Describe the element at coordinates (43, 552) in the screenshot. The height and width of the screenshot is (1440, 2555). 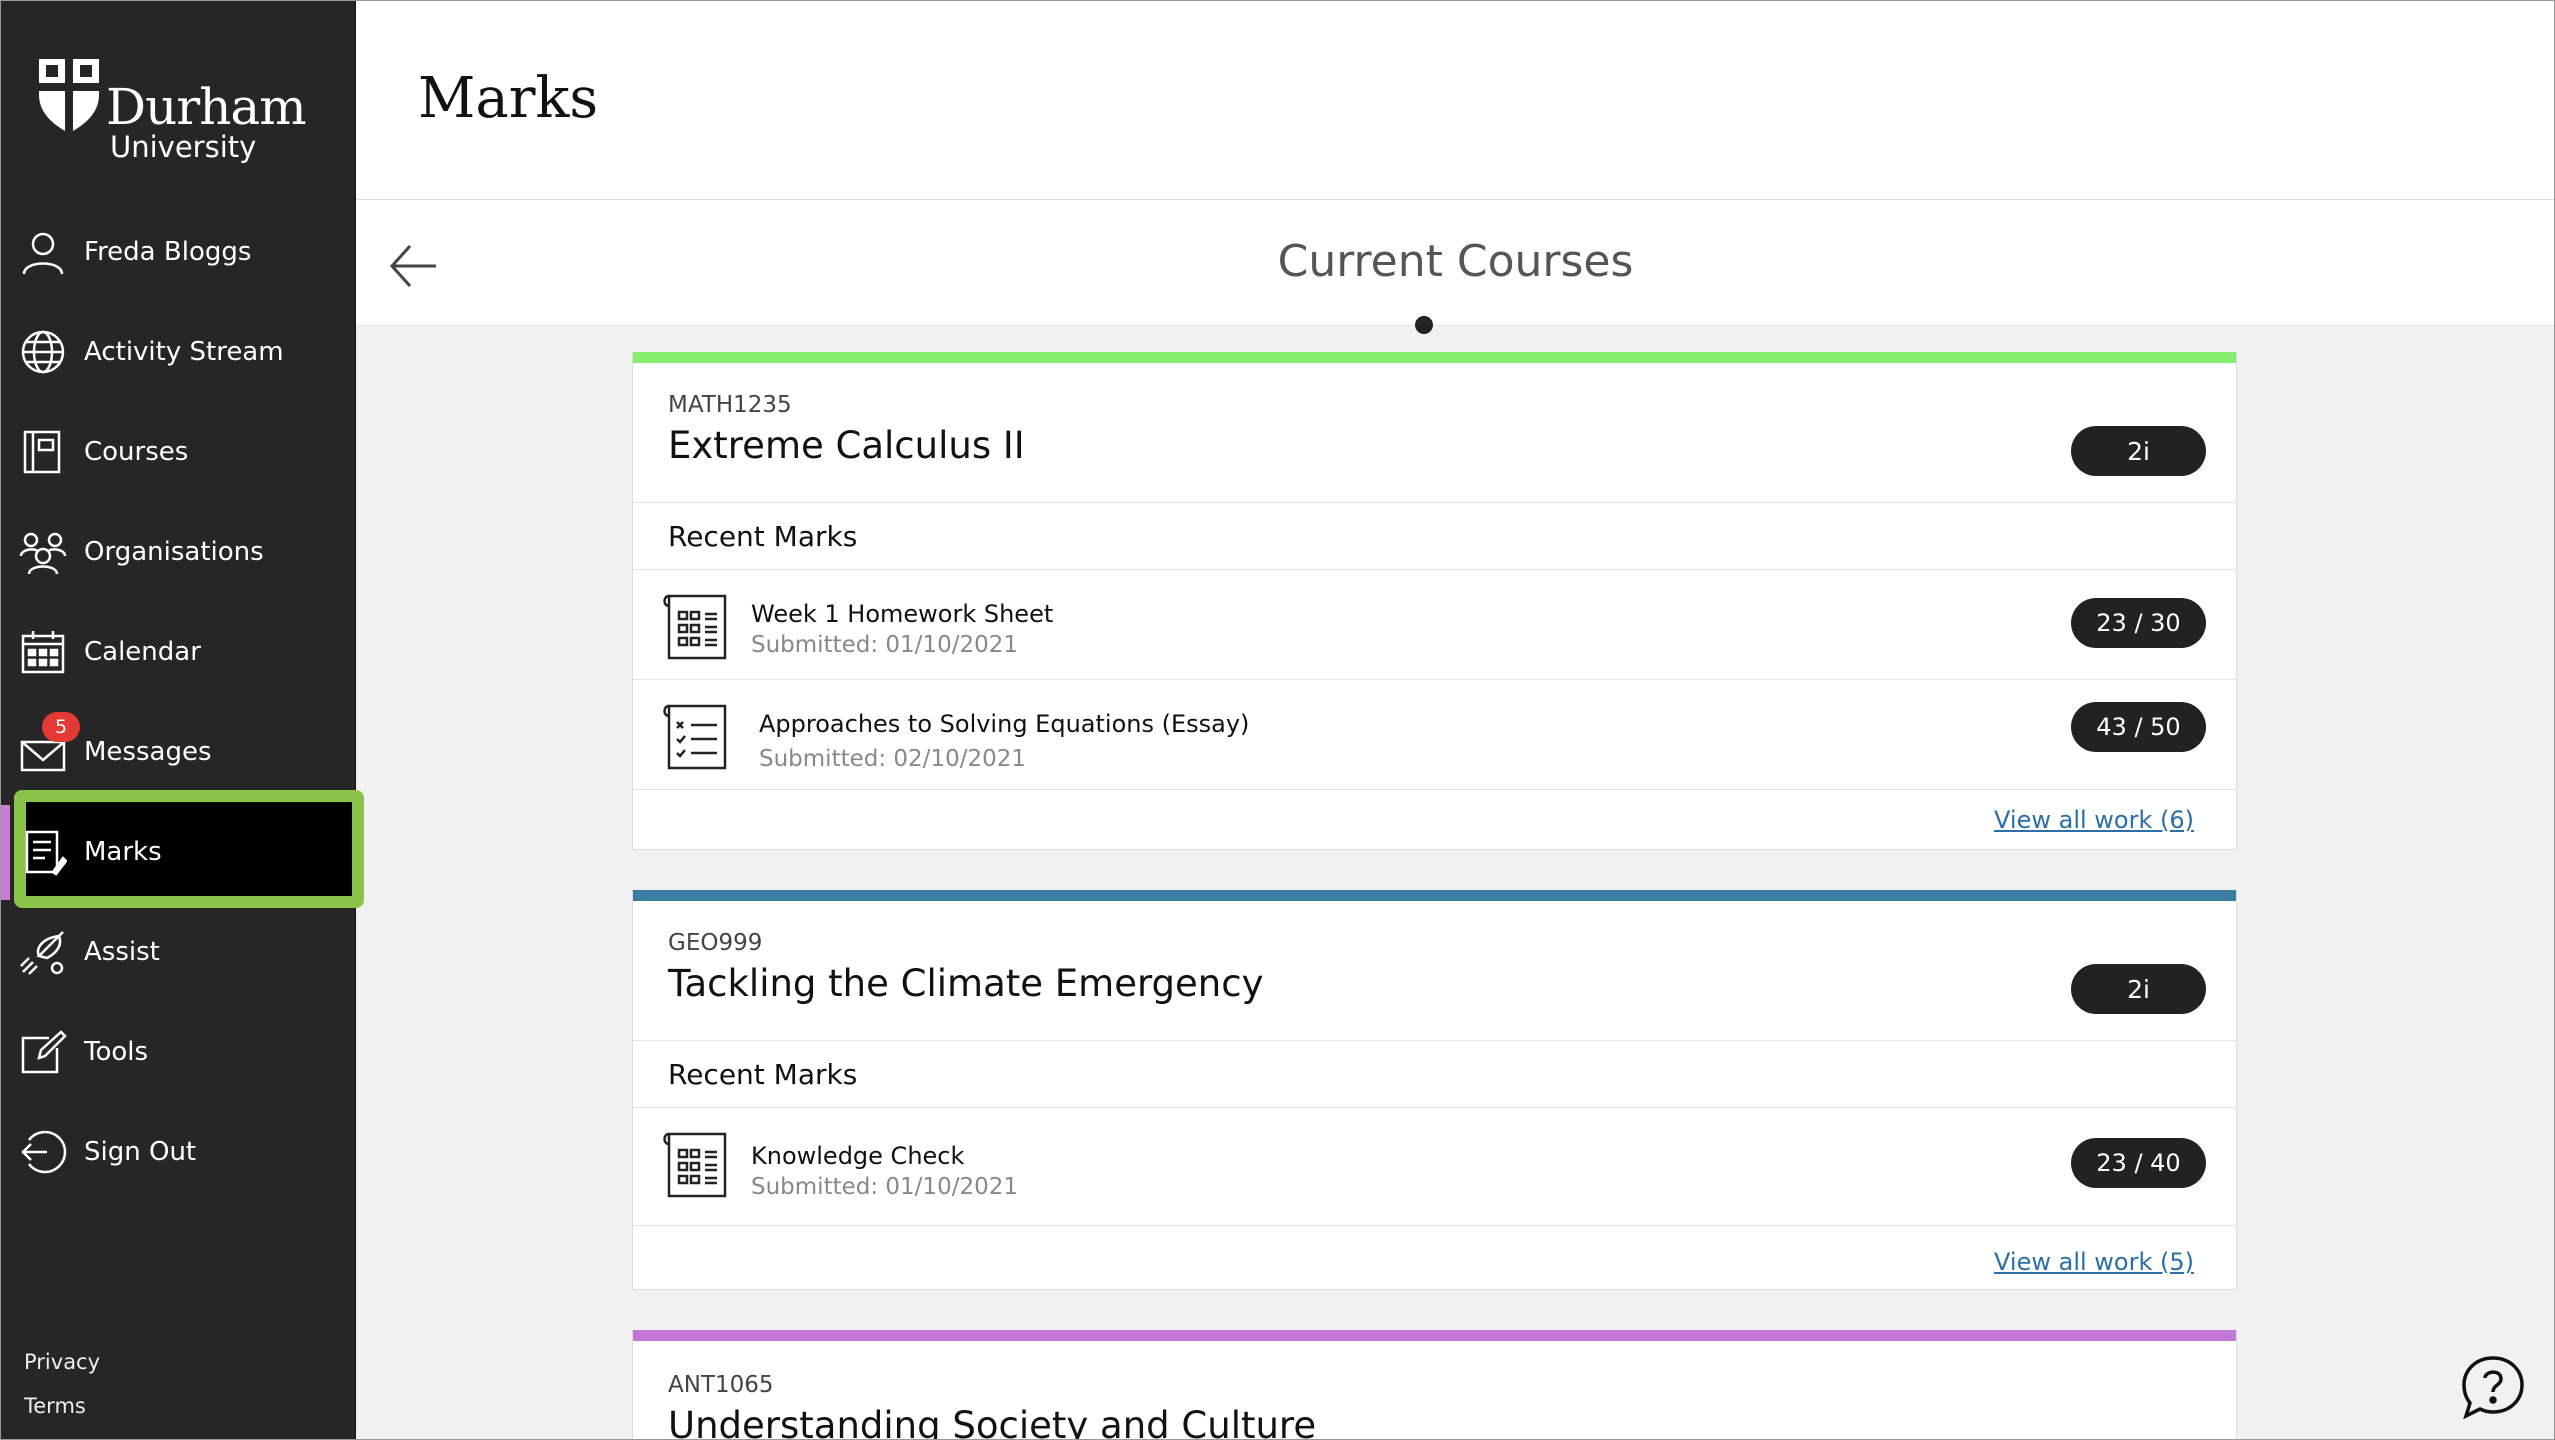
I see `people-icon` at that location.